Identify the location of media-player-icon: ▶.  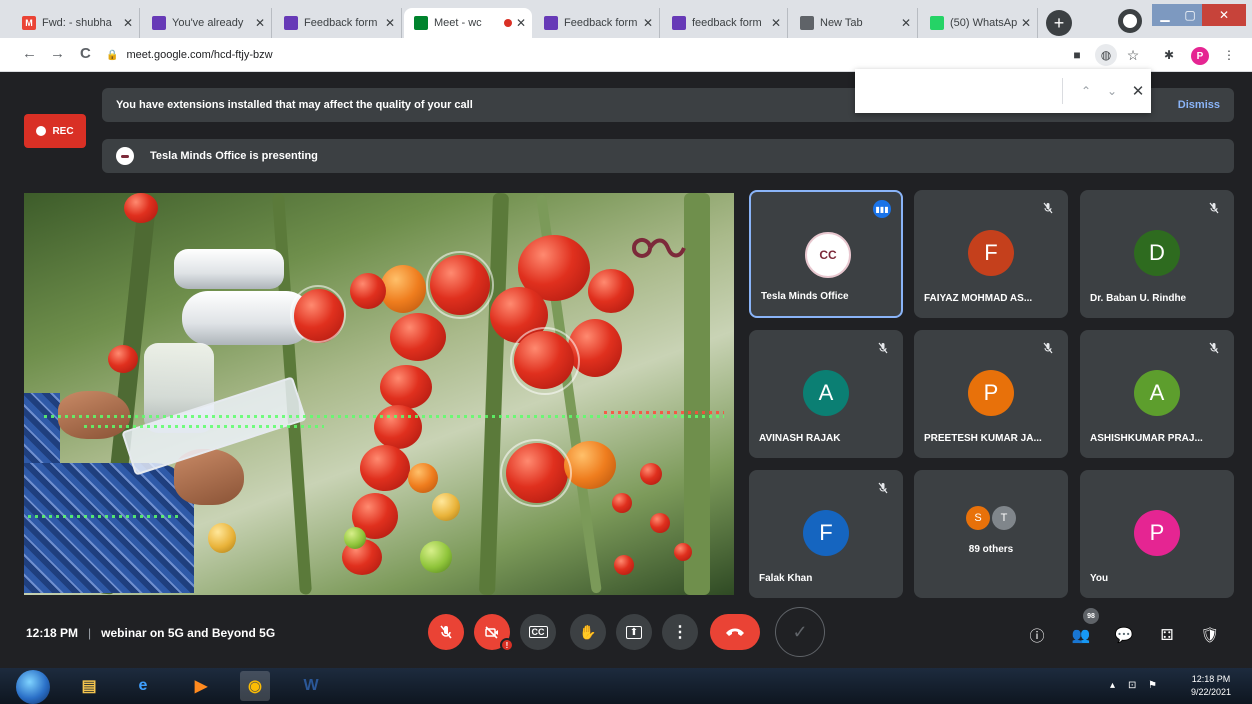
(201, 686).